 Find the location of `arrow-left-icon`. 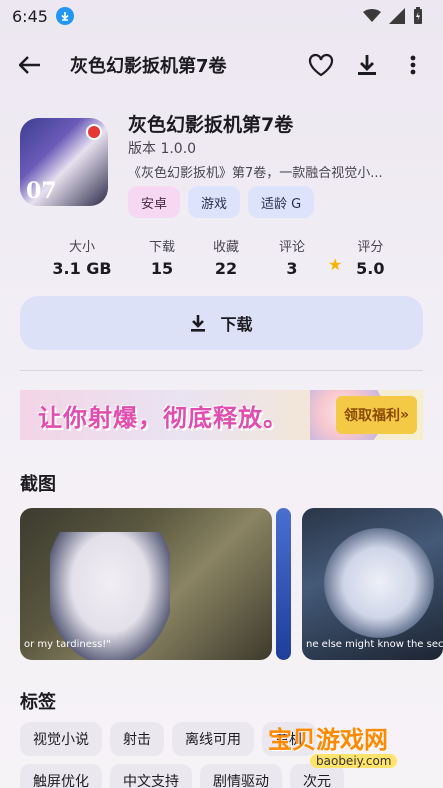

arrow-left-icon is located at coordinates (29, 65).